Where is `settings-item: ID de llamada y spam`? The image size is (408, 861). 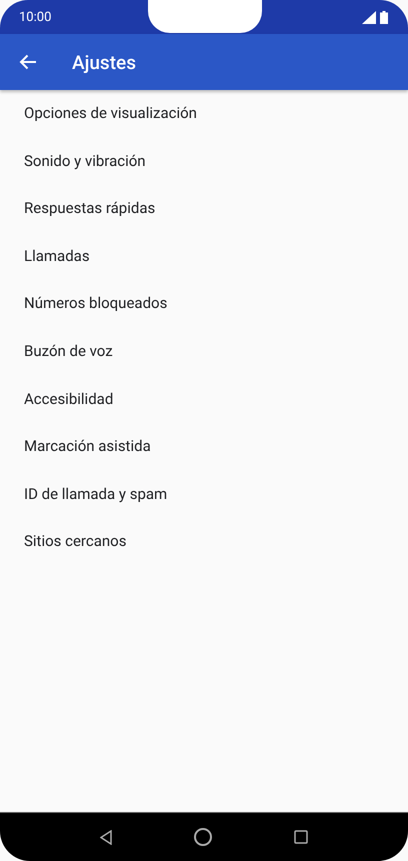
settings-item: ID de llamada y spam is located at coordinates (204, 494).